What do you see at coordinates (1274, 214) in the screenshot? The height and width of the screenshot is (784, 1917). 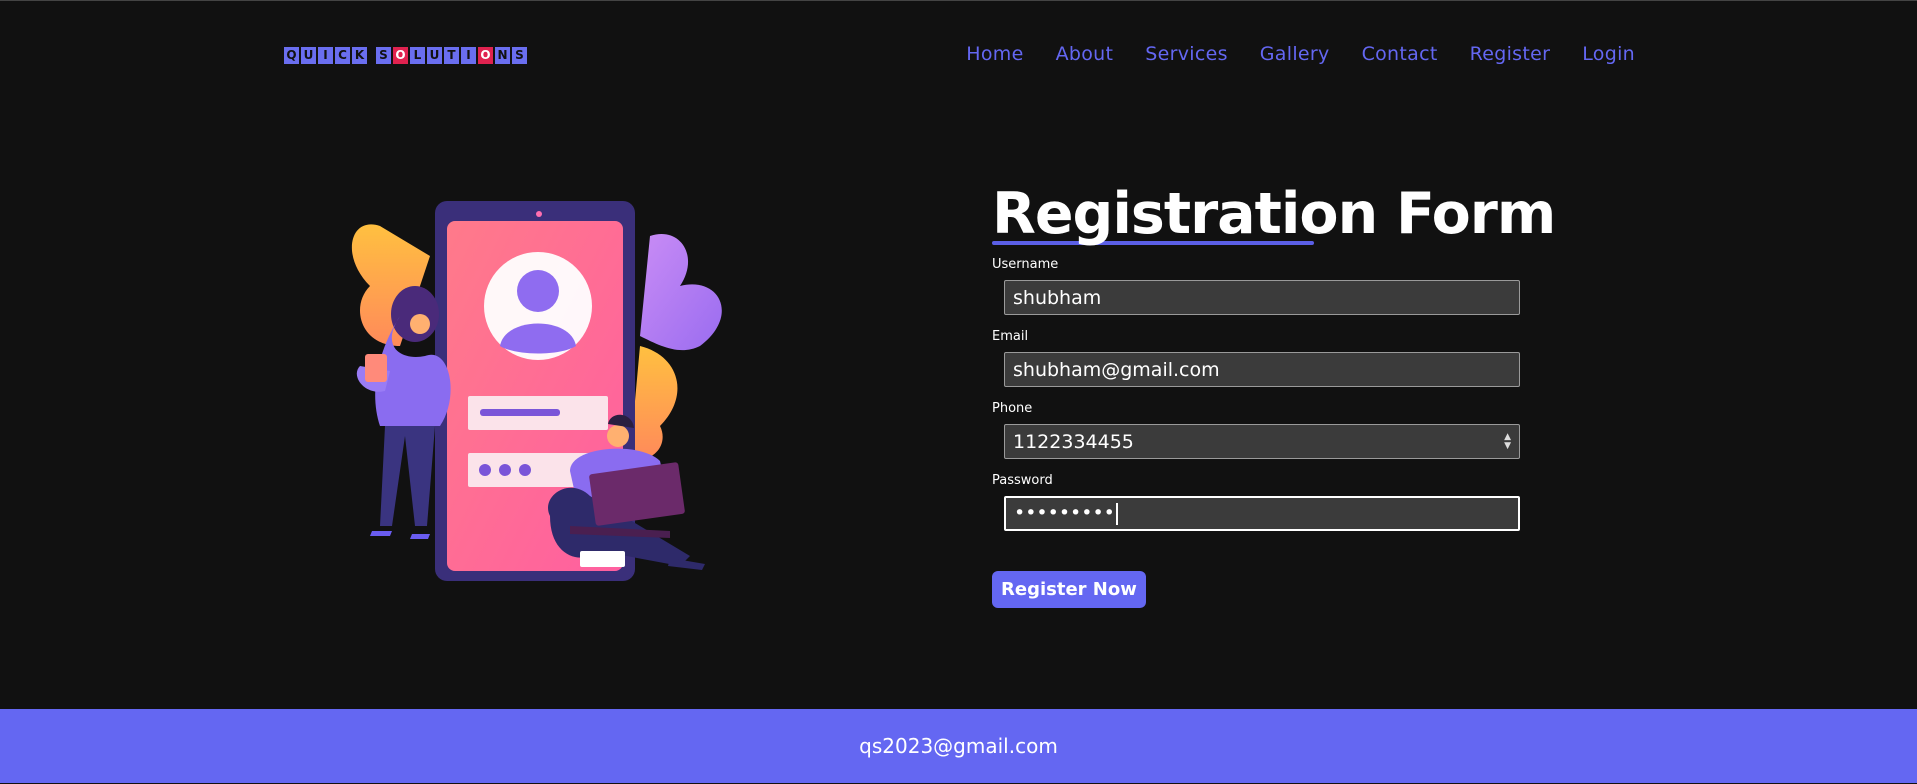 I see `form-title: Registration Form` at bounding box center [1274, 214].